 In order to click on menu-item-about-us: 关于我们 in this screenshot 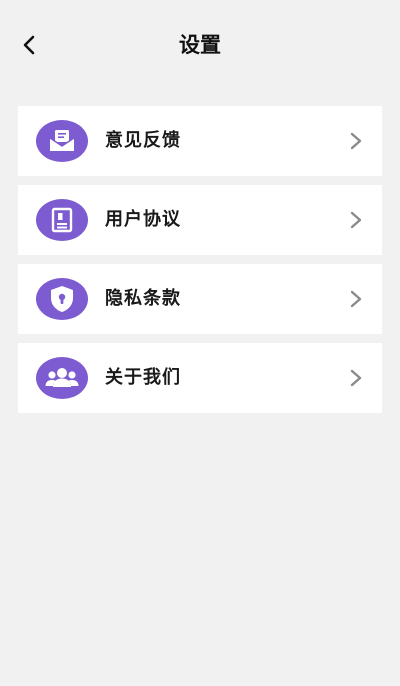, I will do `click(200, 378)`.